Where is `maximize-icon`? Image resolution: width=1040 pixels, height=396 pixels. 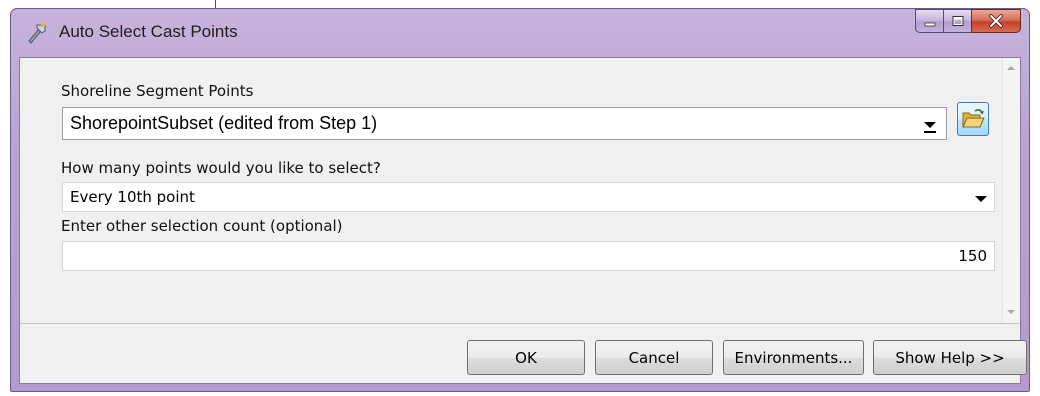
maximize-icon is located at coordinates (957, 21).